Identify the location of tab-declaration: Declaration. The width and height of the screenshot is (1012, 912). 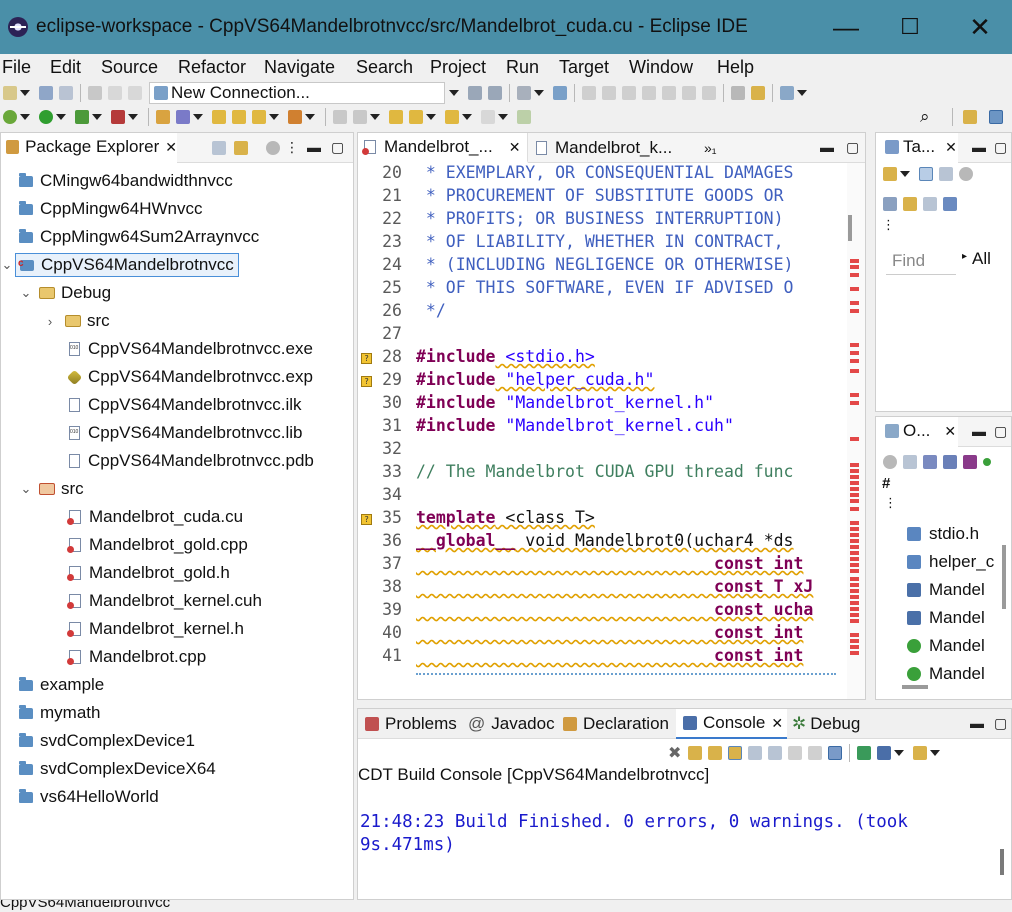
(614, 724).